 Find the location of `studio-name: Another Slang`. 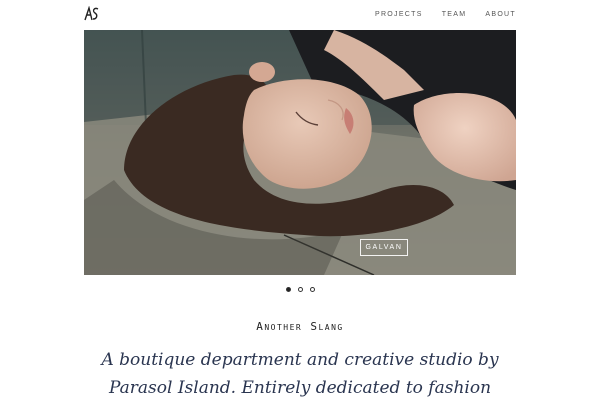

studio-name: Another Slang is located at coordinates (300, 326).